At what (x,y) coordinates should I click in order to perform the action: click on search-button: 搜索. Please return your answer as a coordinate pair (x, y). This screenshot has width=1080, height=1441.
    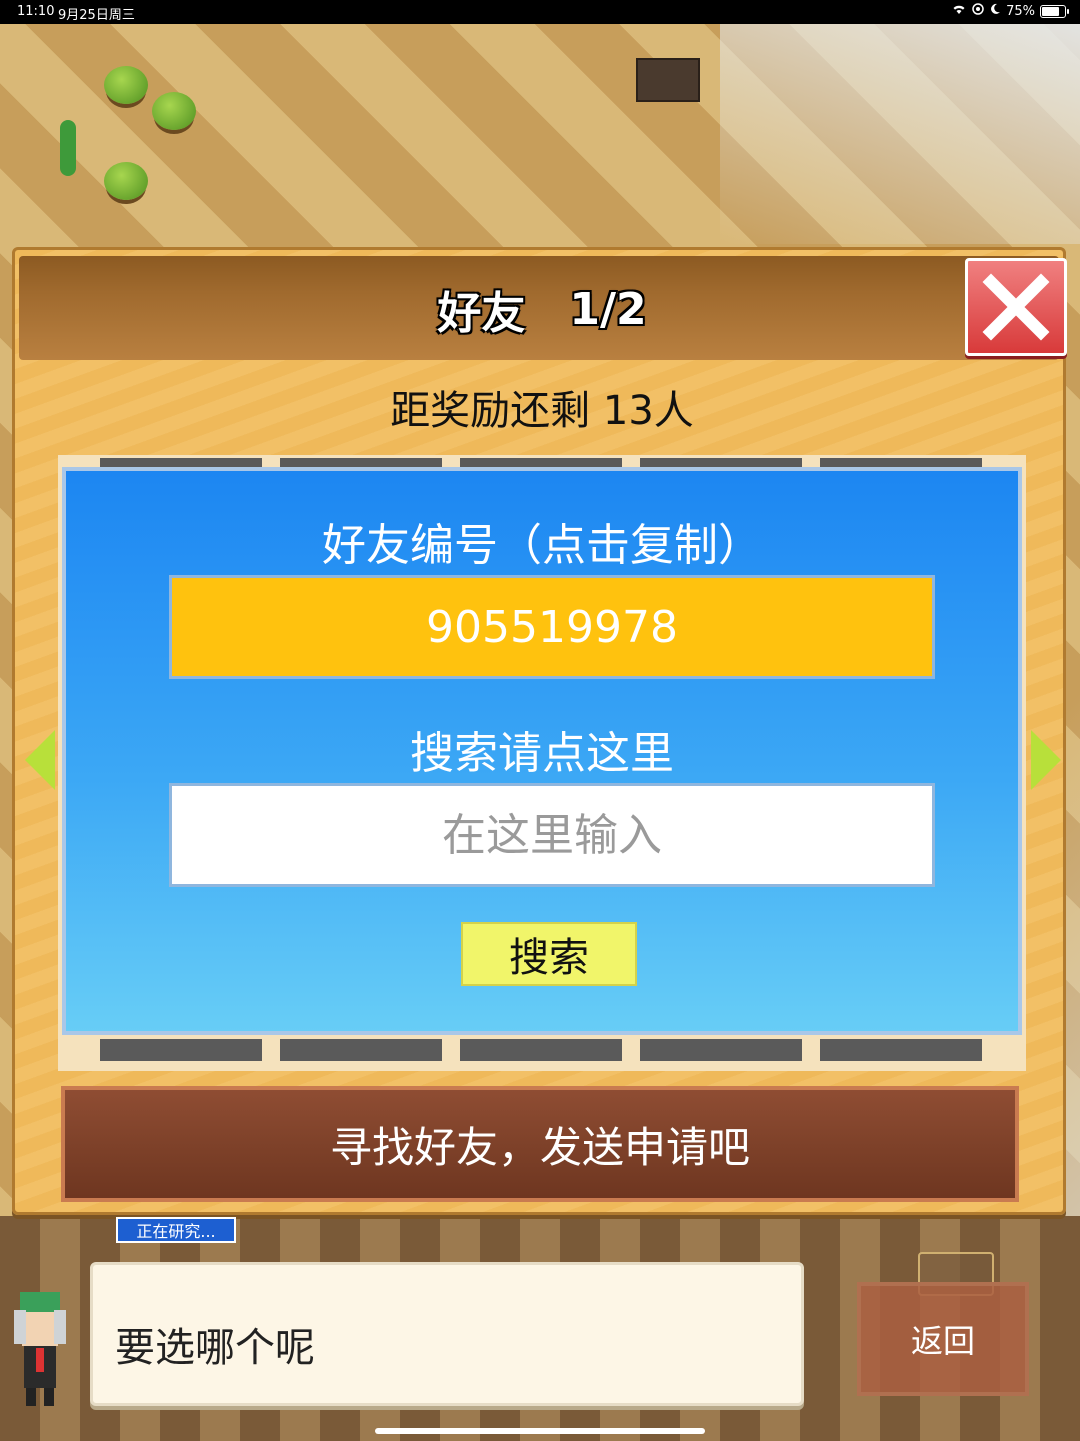
    Looking at the image, I should click on (549, 954).